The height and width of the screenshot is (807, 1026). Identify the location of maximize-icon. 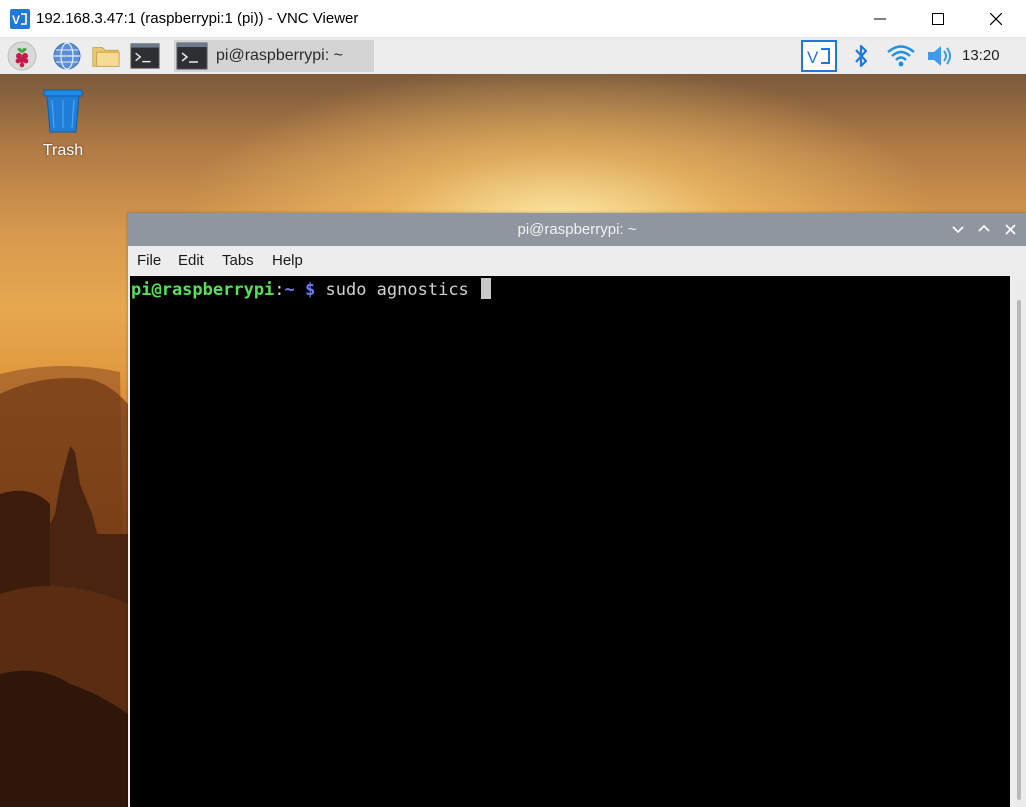
(938, 19).